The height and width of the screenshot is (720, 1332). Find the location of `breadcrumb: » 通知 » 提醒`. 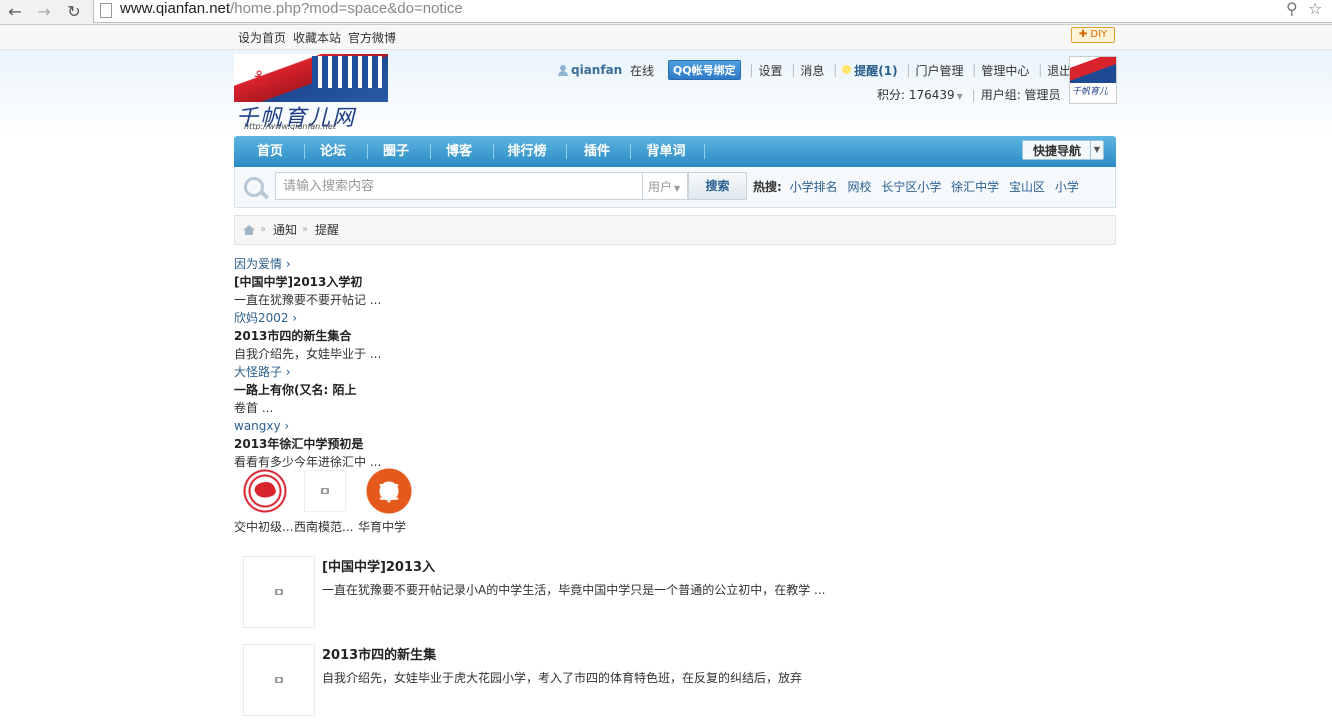

breadcrumb: » 通知 » 提醒 is located at coordinates (675, 230).